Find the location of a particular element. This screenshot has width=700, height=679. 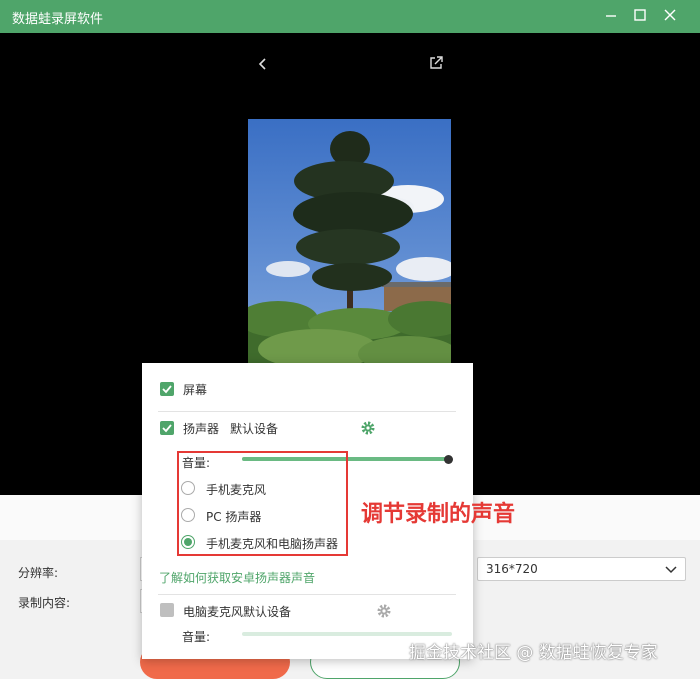

speaker-device: 默认设备 is located at coordinates (254, 429).